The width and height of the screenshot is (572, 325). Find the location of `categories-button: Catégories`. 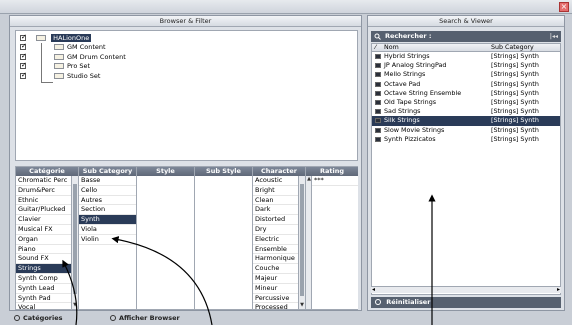

categories-button: Catégories is located at coordinates (38, 318).